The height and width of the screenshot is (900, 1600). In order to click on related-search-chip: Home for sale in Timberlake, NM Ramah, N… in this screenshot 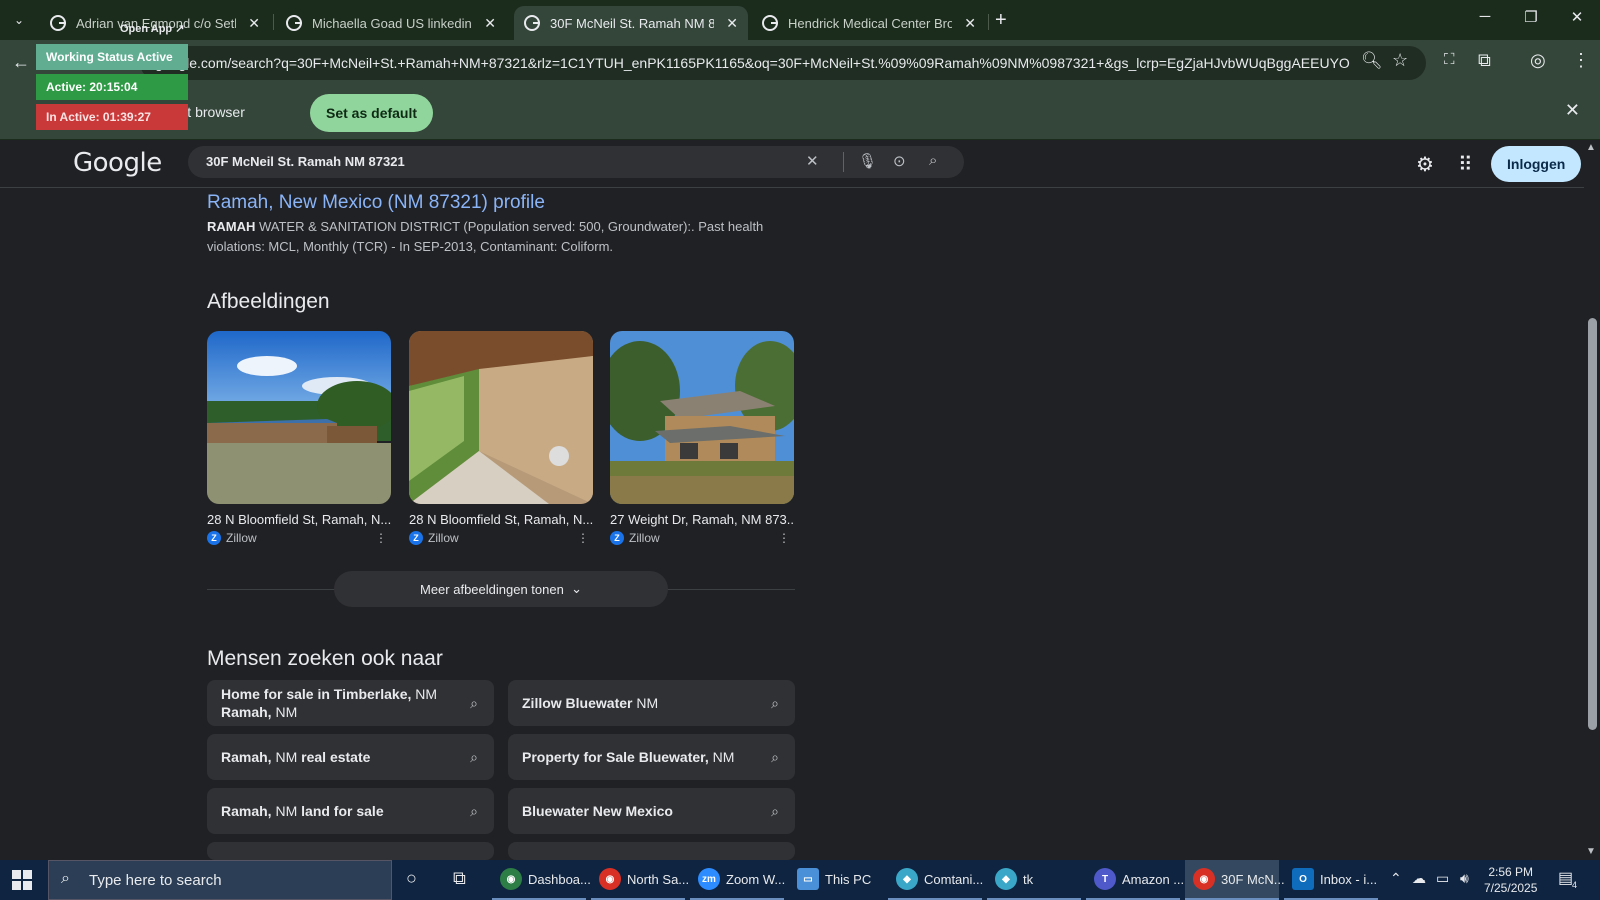, I will do `click(350, 703)`.